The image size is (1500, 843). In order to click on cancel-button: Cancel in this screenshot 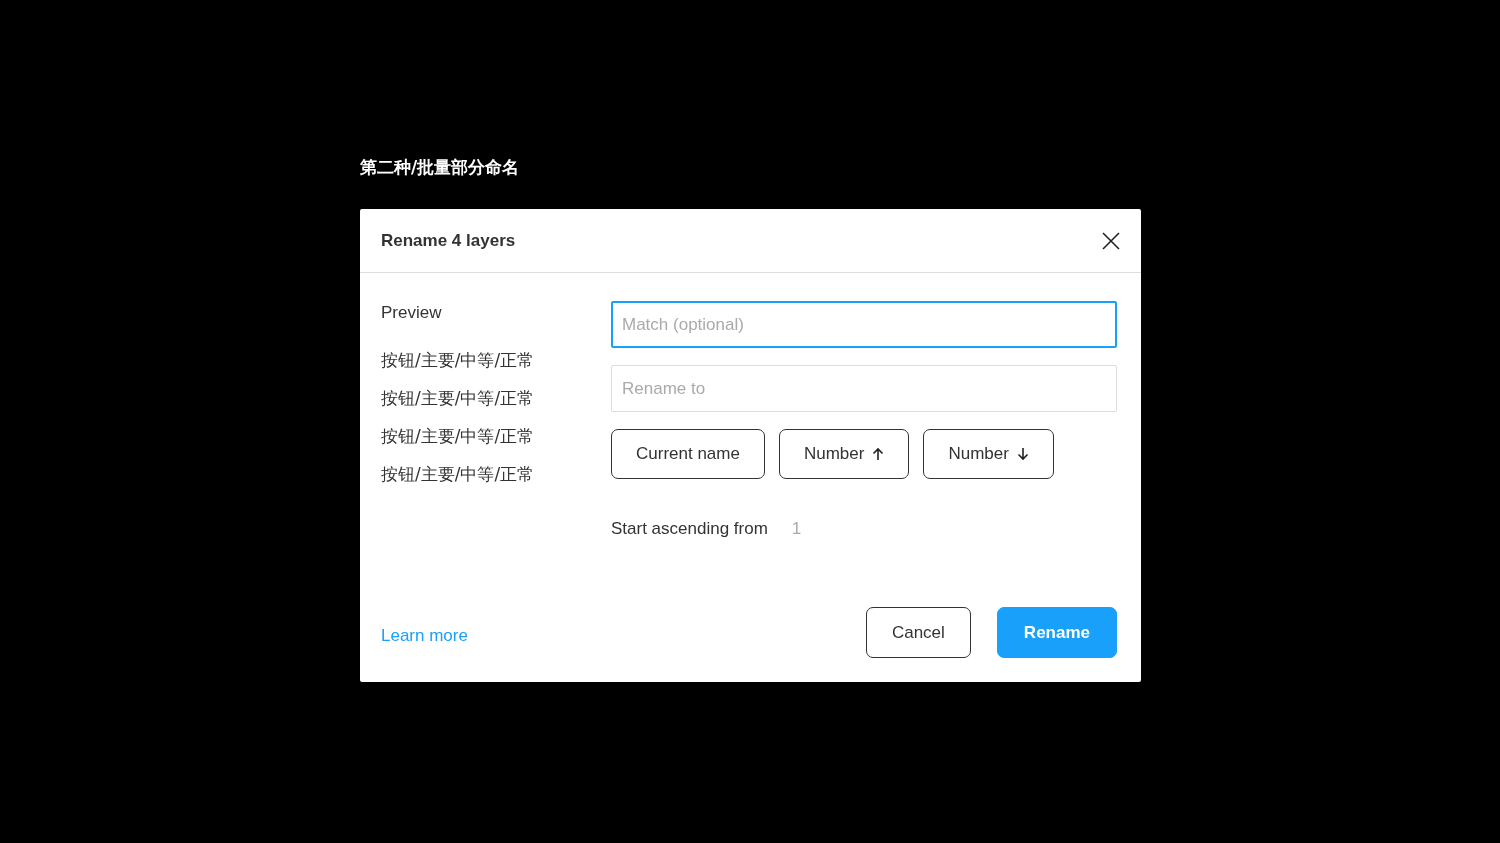, I will do `click(918, 632)`.